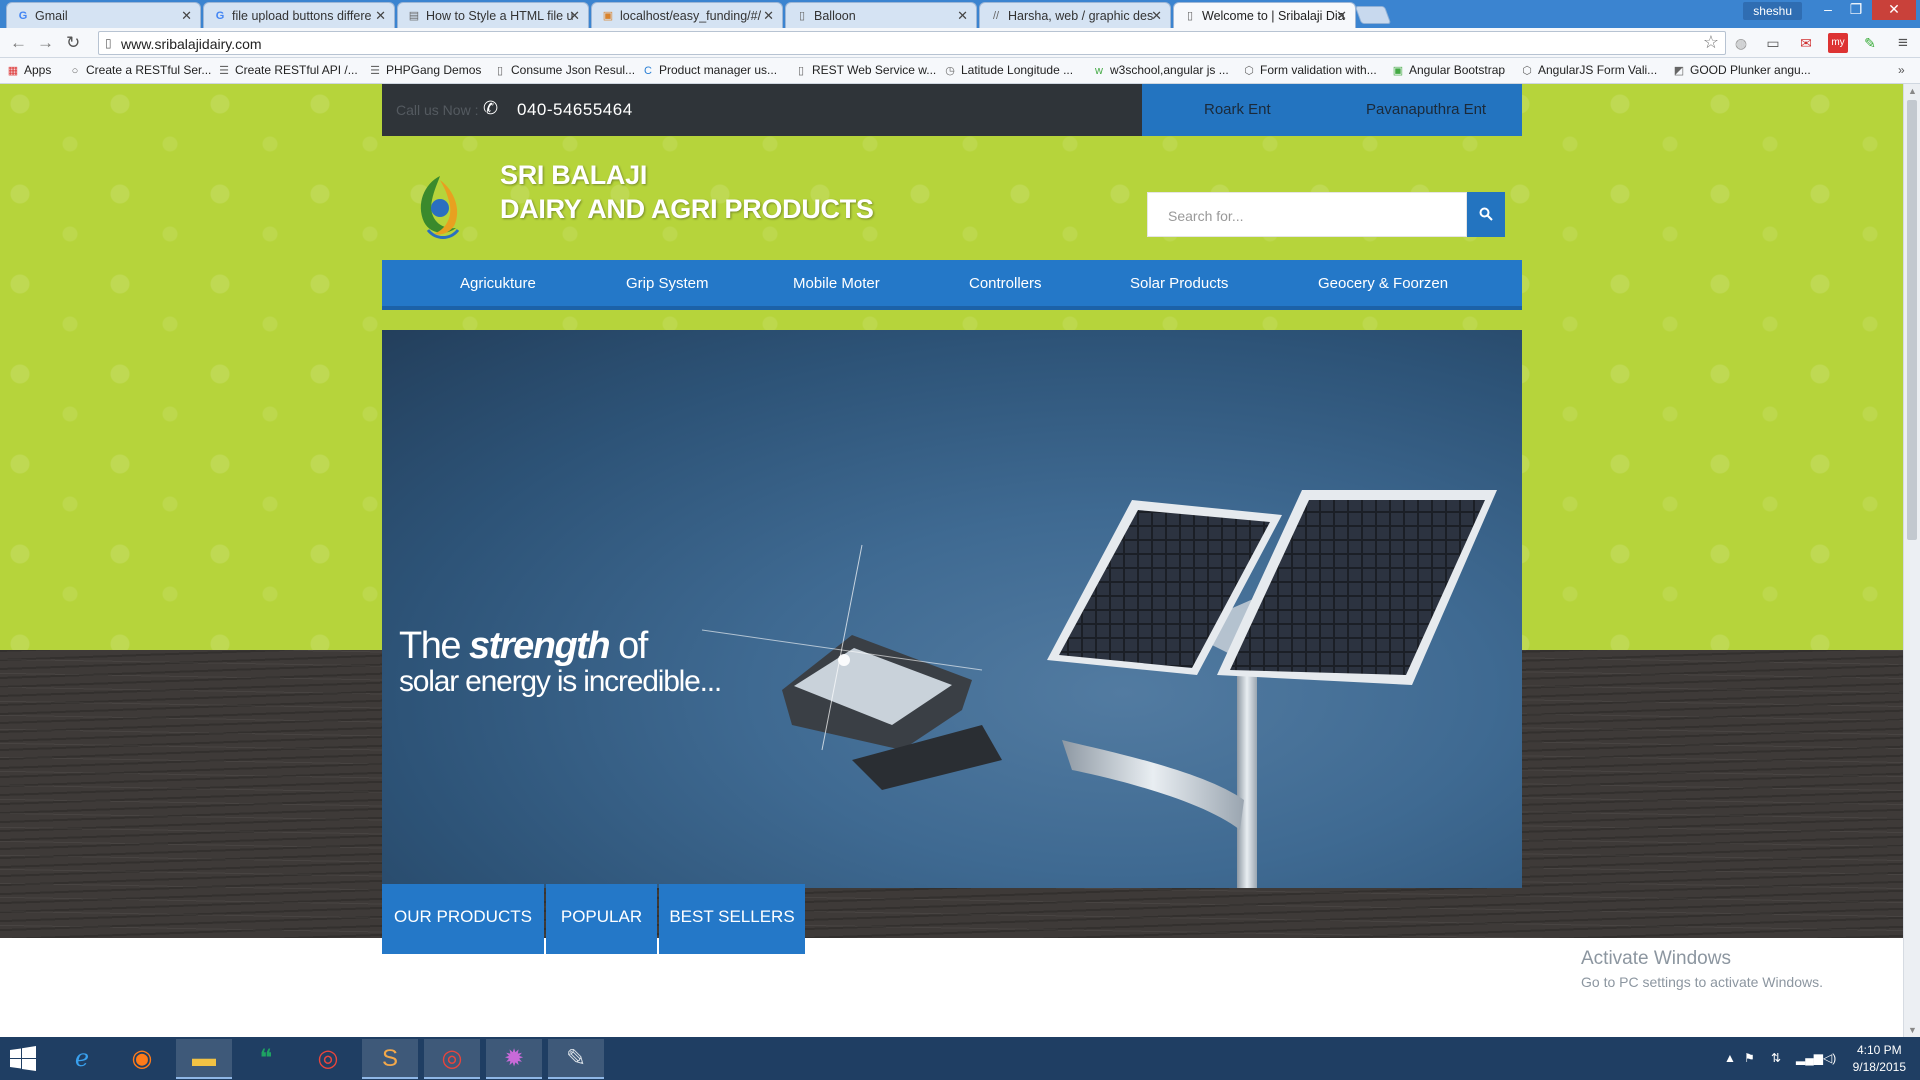 The image size is (1920, 1080). I want to click on cast-icon: ▭, so click(1773, 43).